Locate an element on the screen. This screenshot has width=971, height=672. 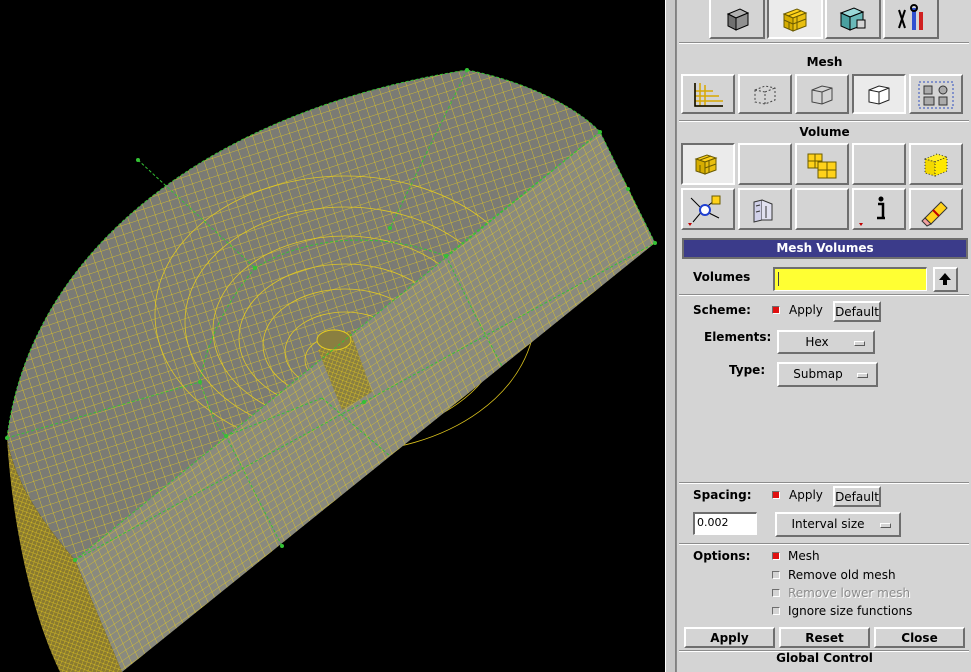
sweep-icon is located at coordinates (763, 211).